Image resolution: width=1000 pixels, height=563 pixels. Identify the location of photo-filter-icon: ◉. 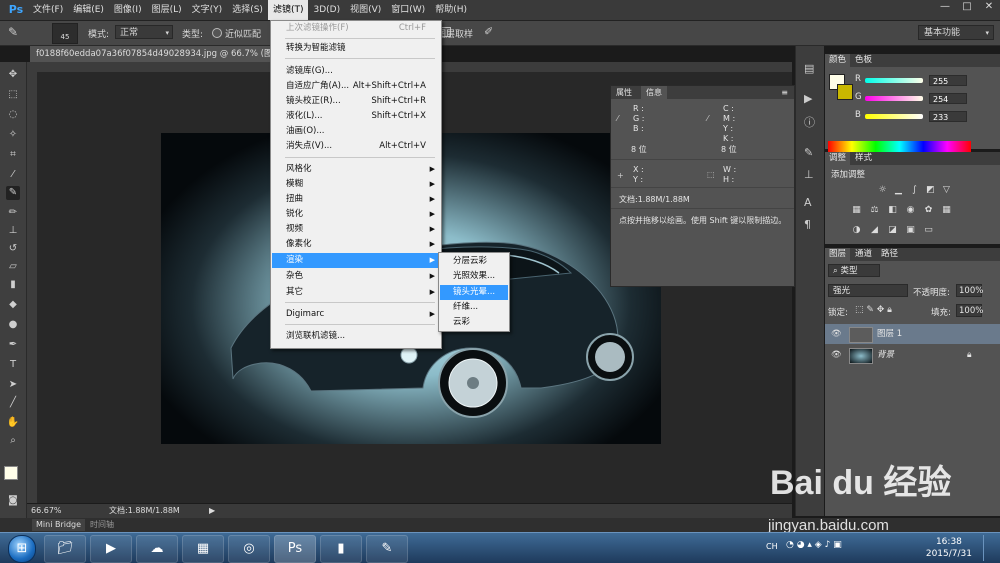
(910, 210).